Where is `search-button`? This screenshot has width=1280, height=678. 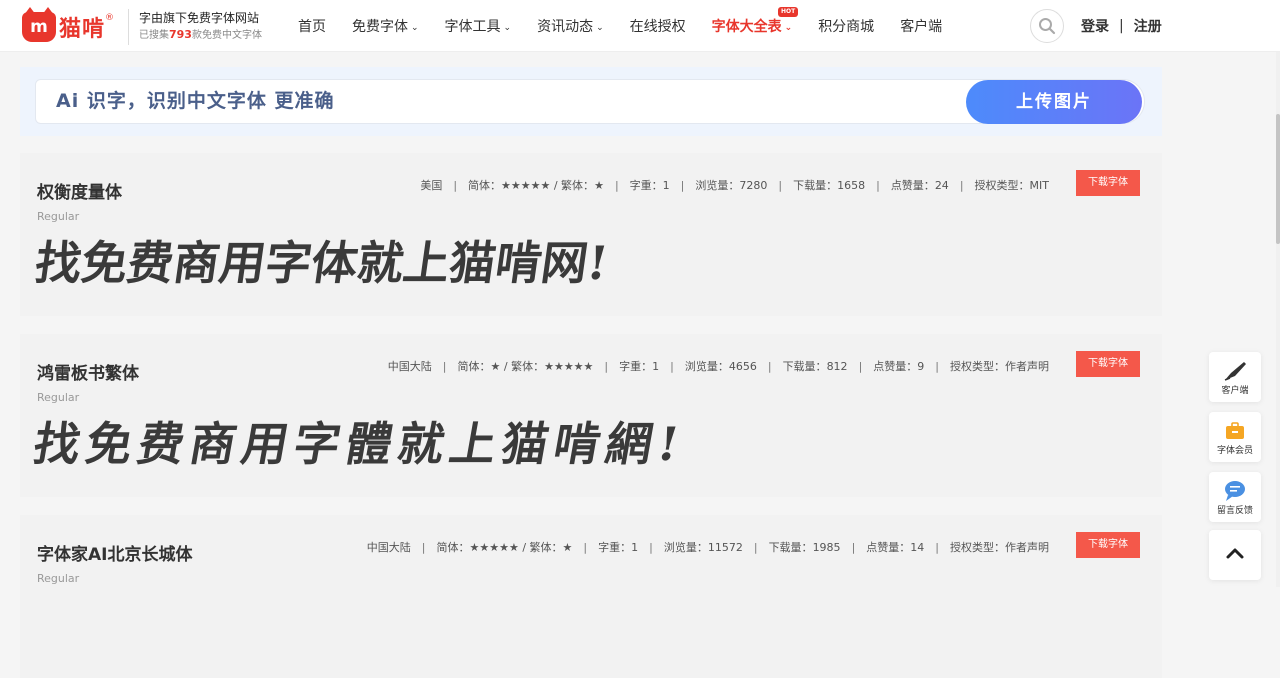
search-button is located at coordinates (1047, 26).